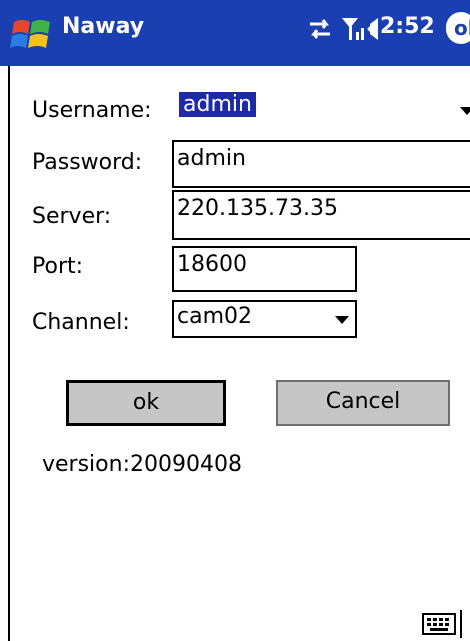  I want to click on ok-button: ok, so click(146, 403).